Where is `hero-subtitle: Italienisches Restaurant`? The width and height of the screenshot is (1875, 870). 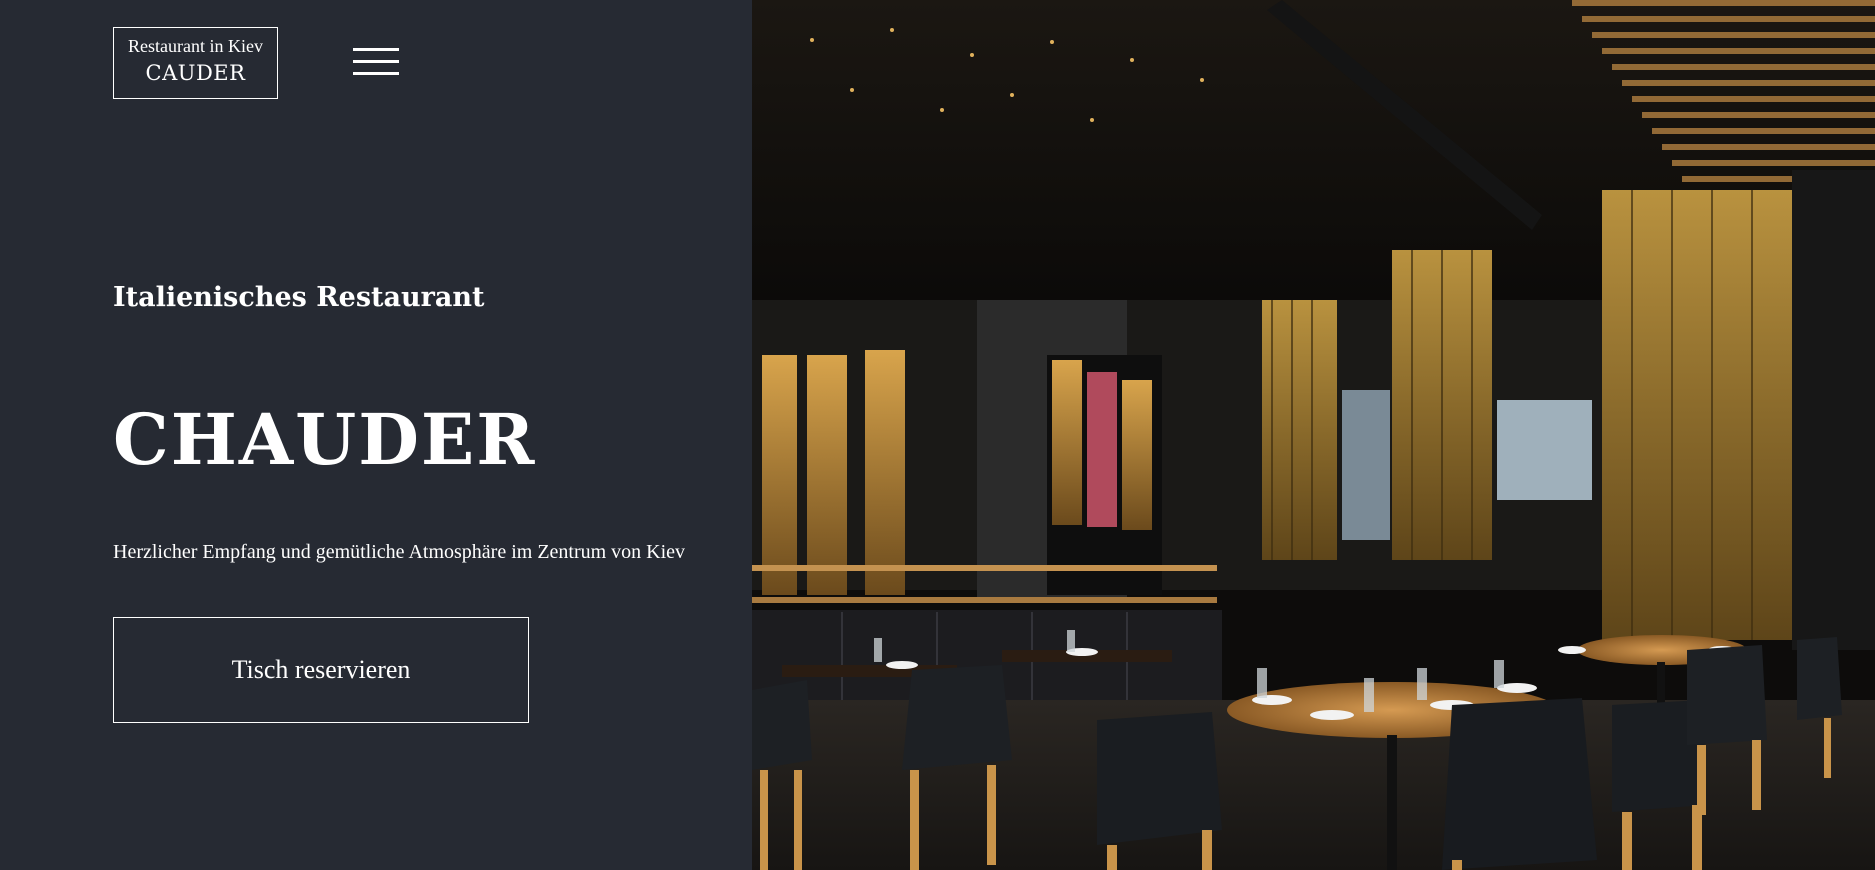 hero-subtitle: Italienisches Restaurant is located at coordinates (299, 297).